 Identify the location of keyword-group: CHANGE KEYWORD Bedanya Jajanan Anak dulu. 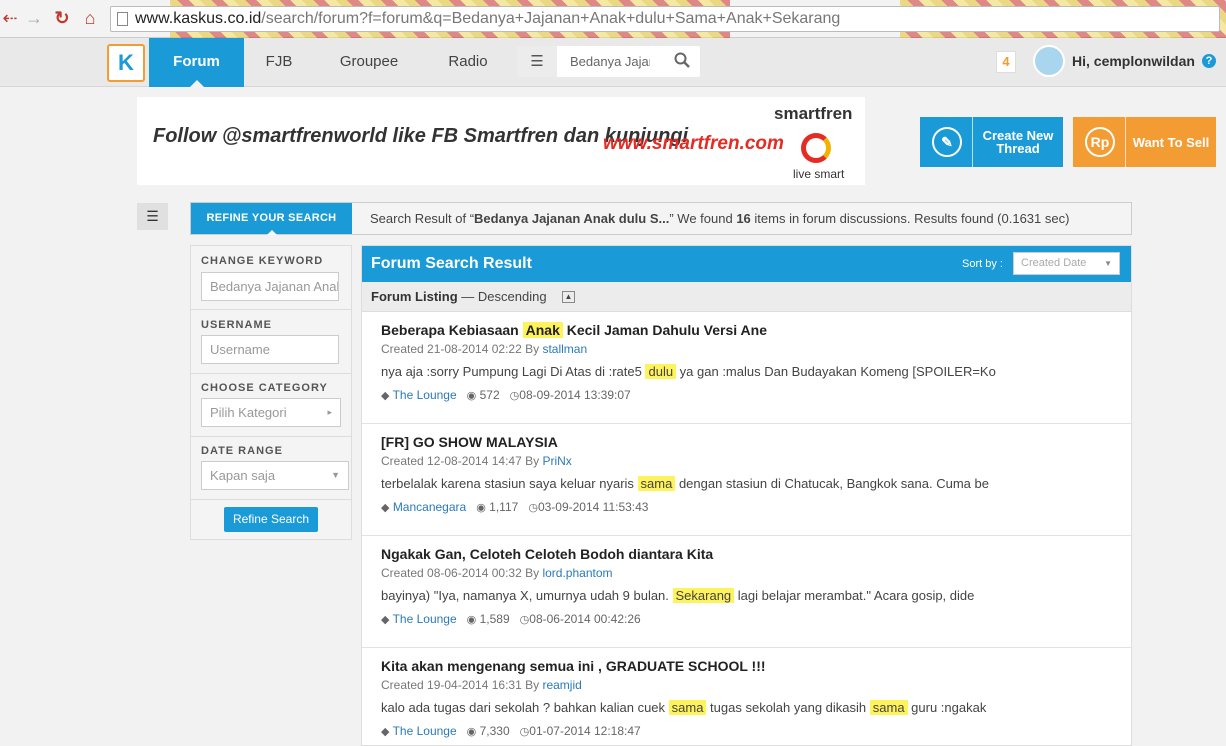
(271, 278).